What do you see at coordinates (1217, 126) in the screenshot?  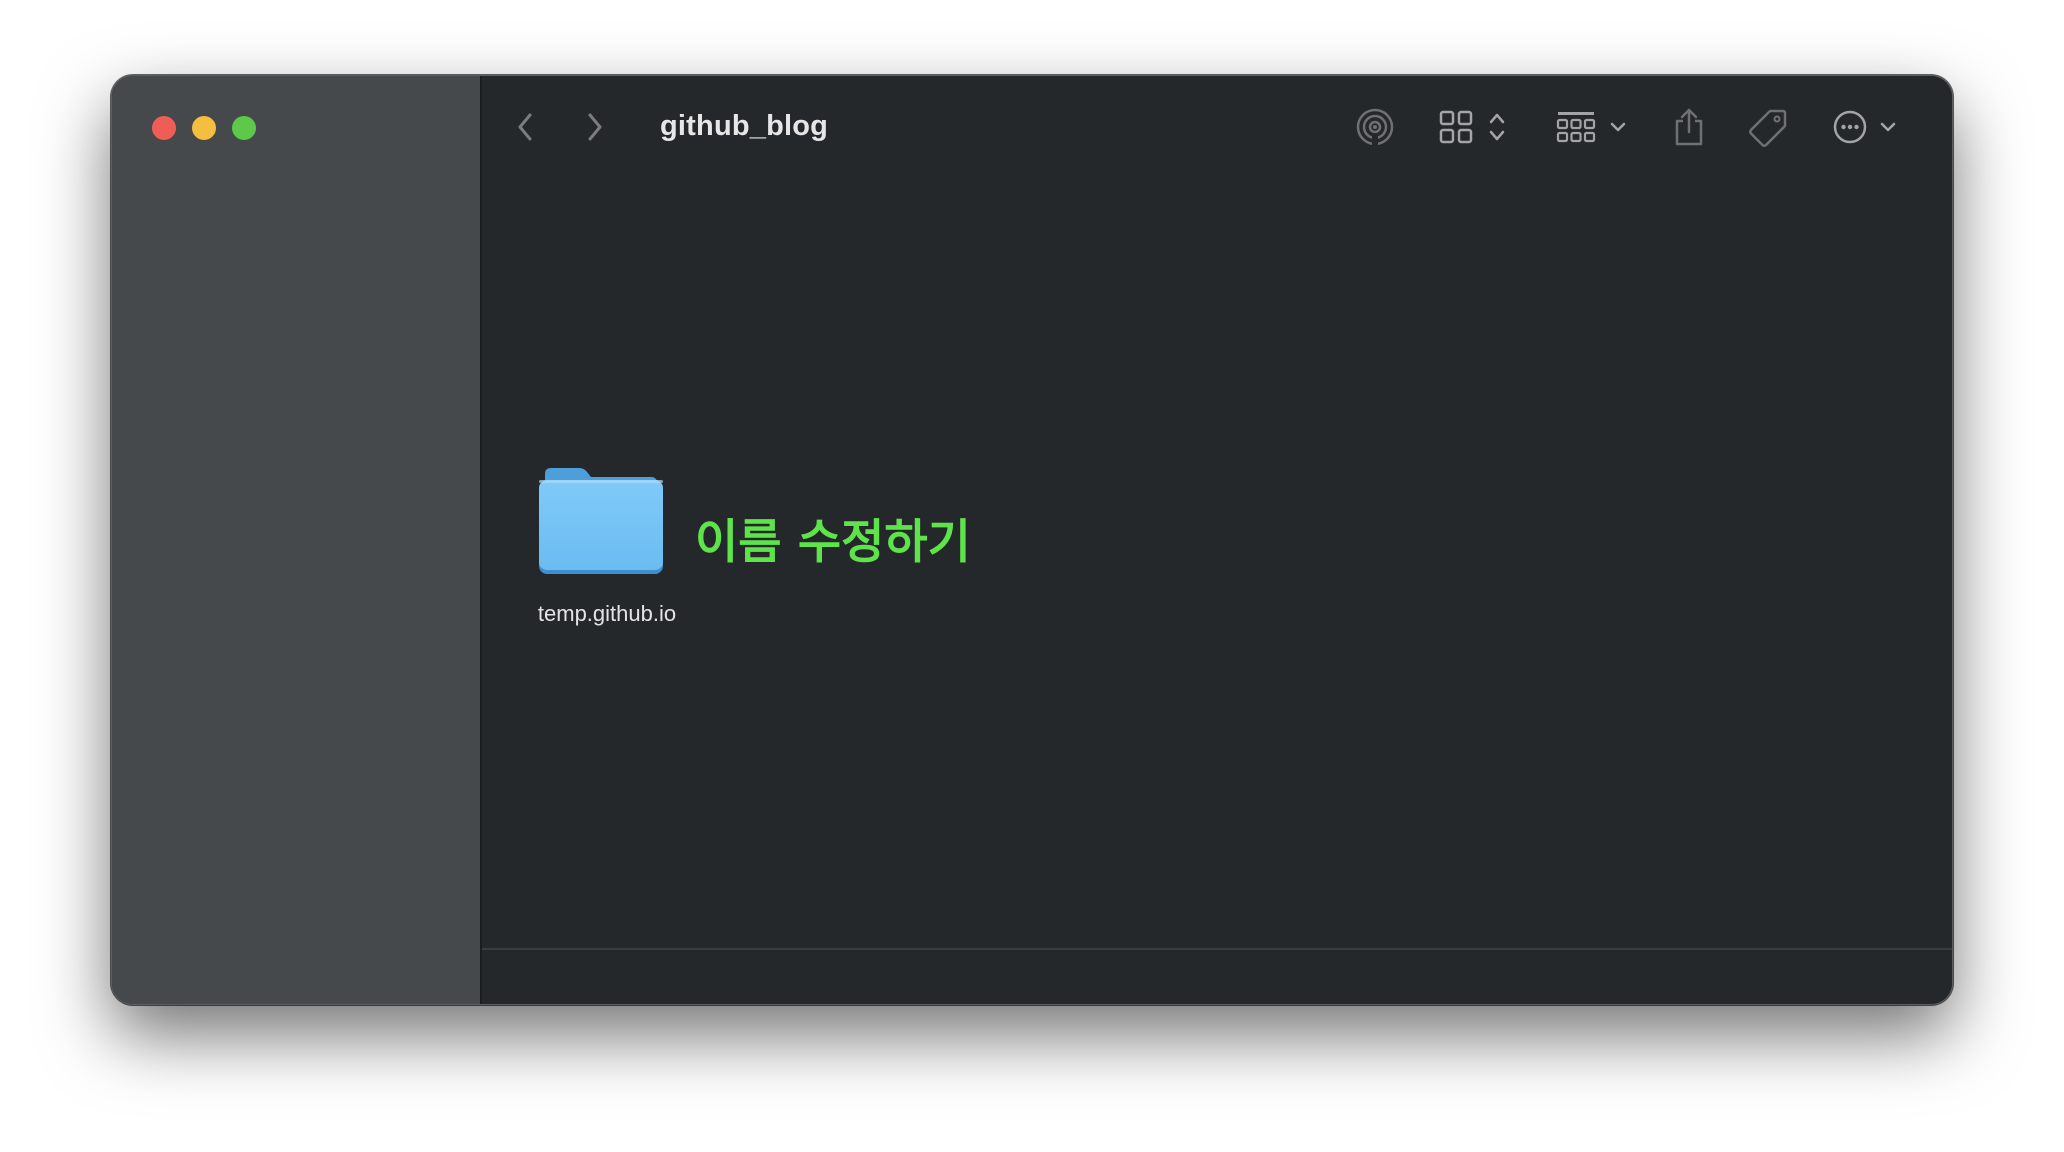 I see `toolbar: github_blog` at bounding box center [1217, 126].